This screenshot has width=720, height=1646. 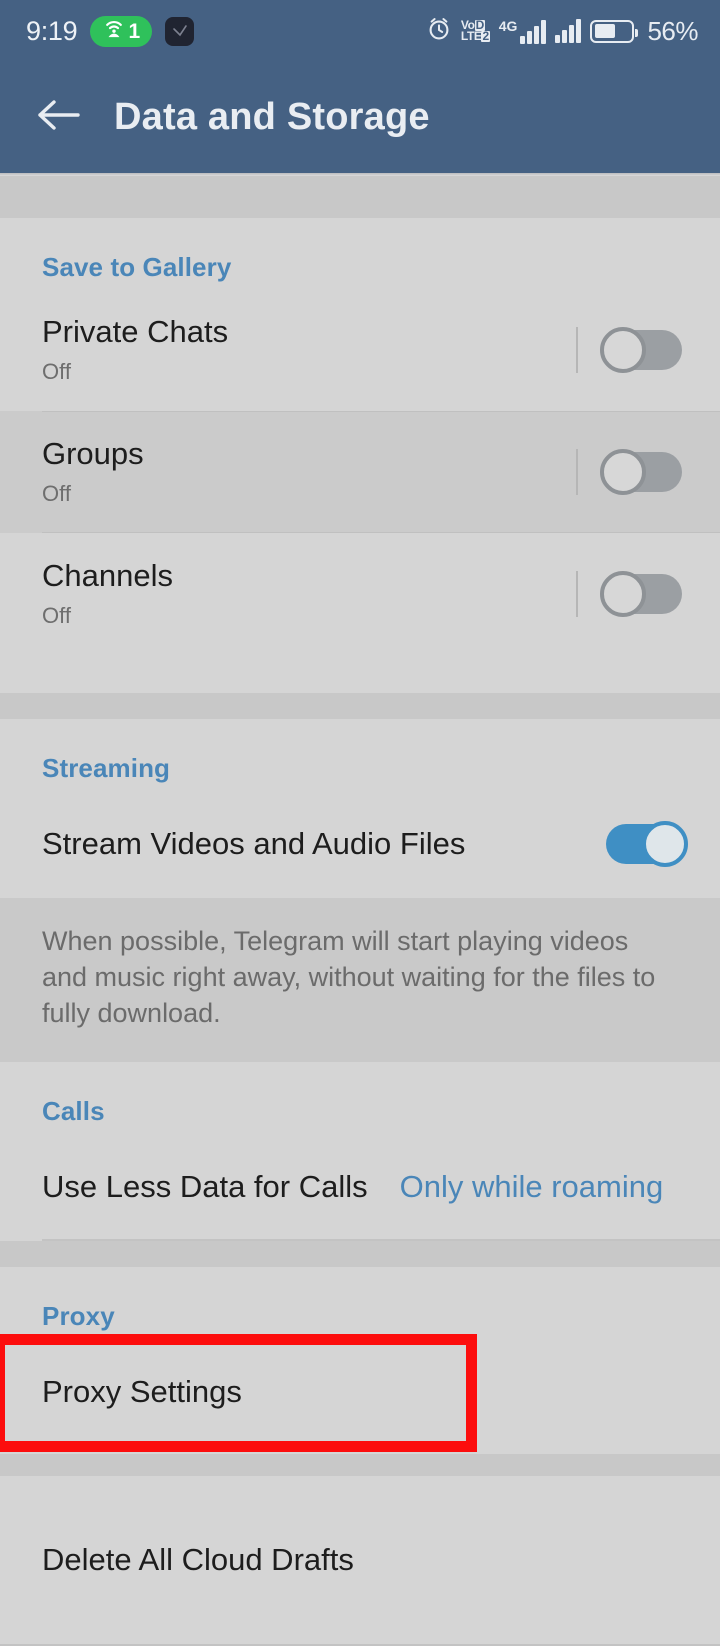 What do you see at coordinates (180, 31) in the screenshot?
I see `app-notification-icon` at bounding box center [180, 31].